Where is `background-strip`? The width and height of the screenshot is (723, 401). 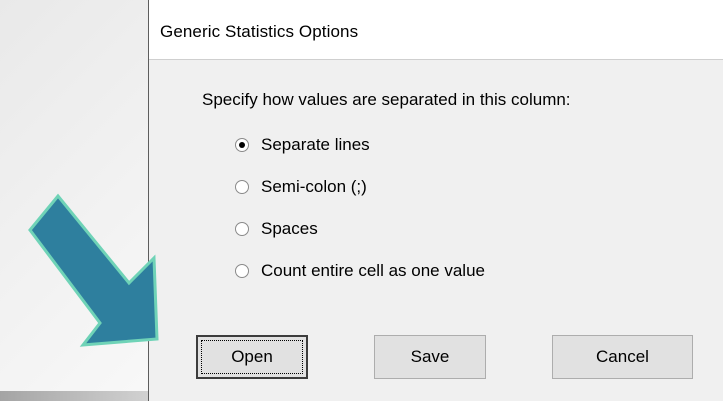 background-strip is located at coordinates (80, 396).